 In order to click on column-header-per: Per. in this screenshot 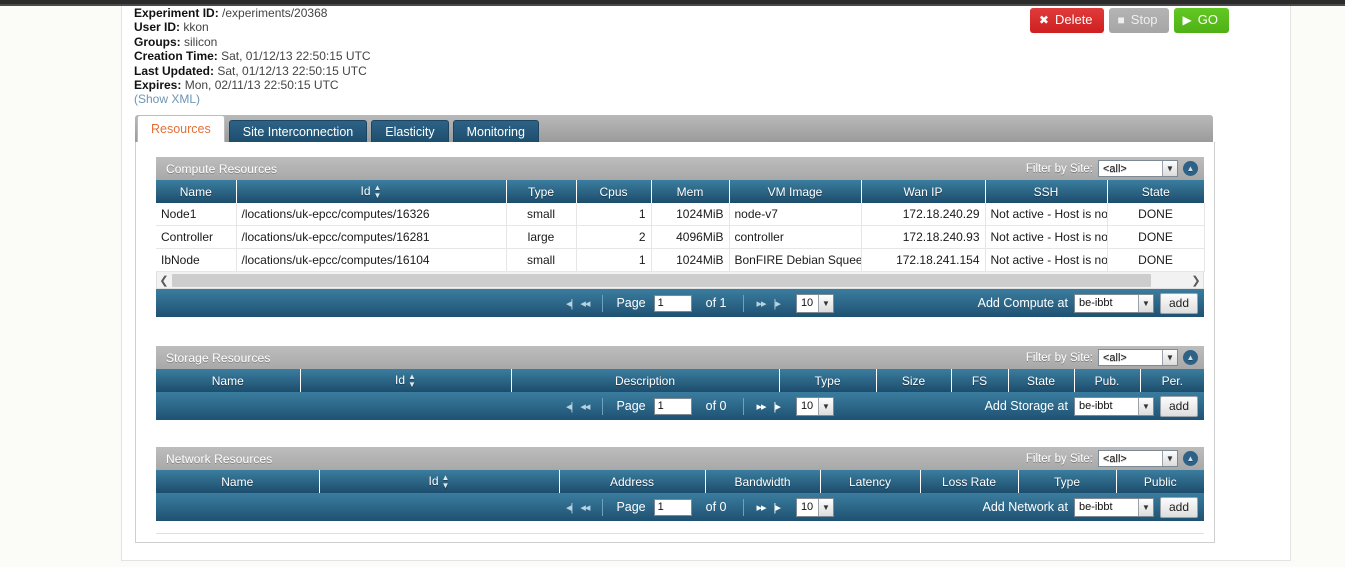, I will do `click(1172, 380)`.